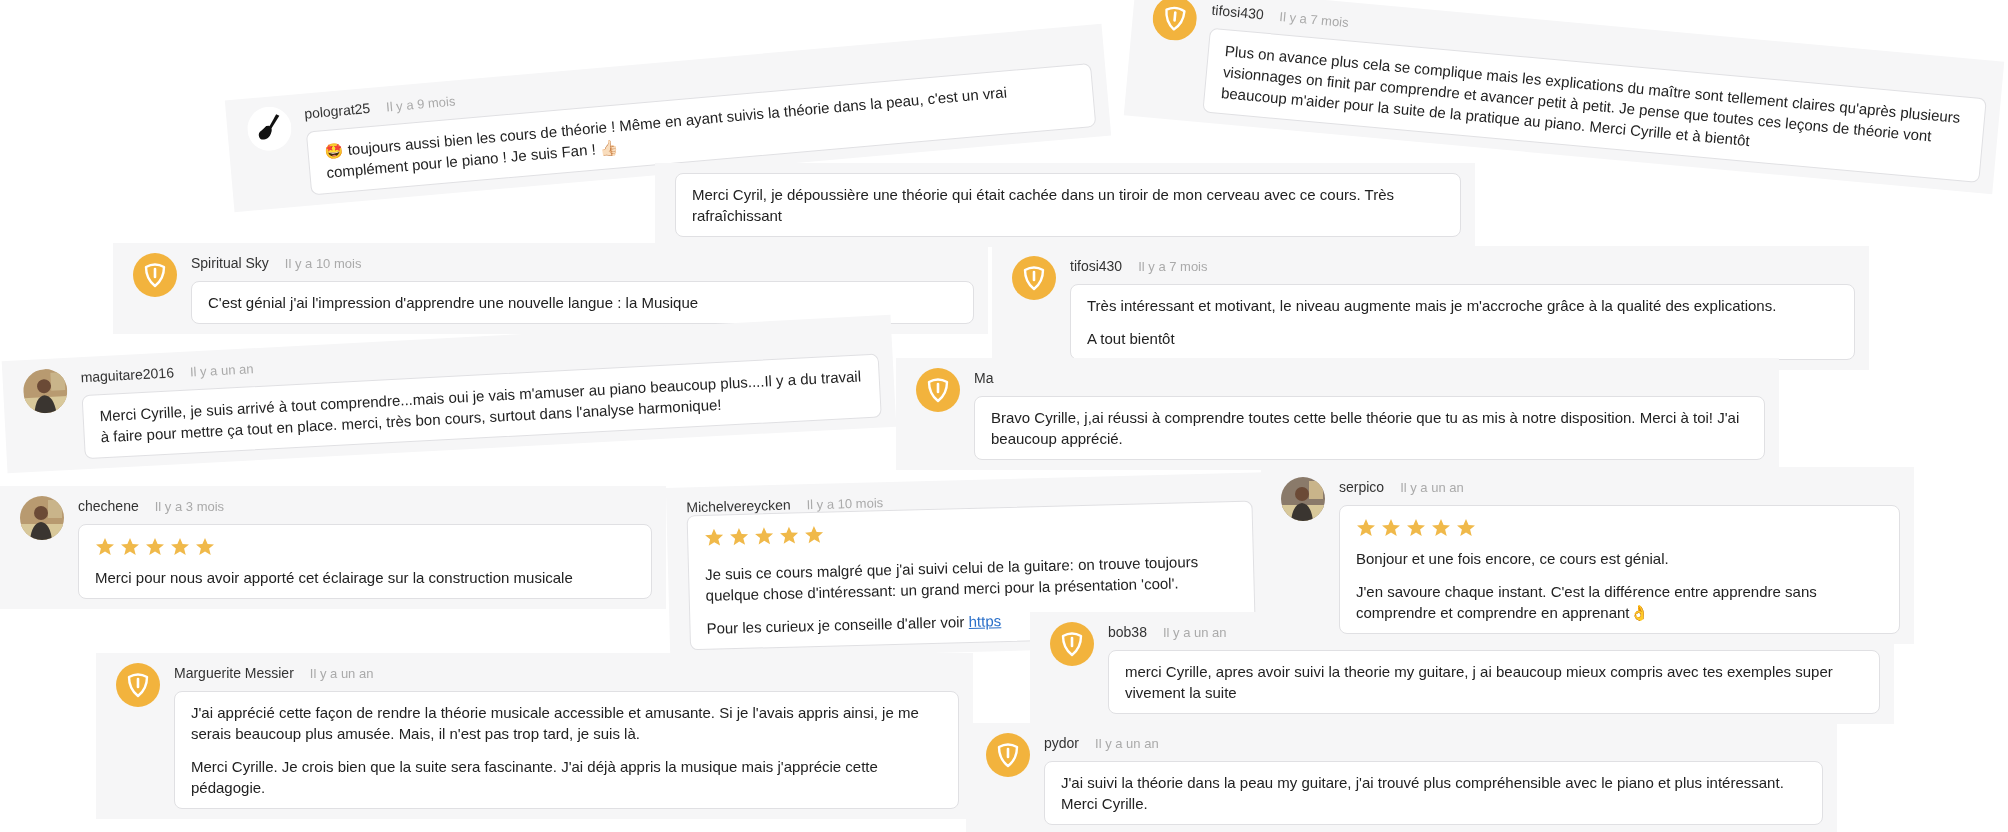 Image resolution: width=2008 pixels, height=832 pixels. I want to click on author-name: Ma, so click(984, 378).